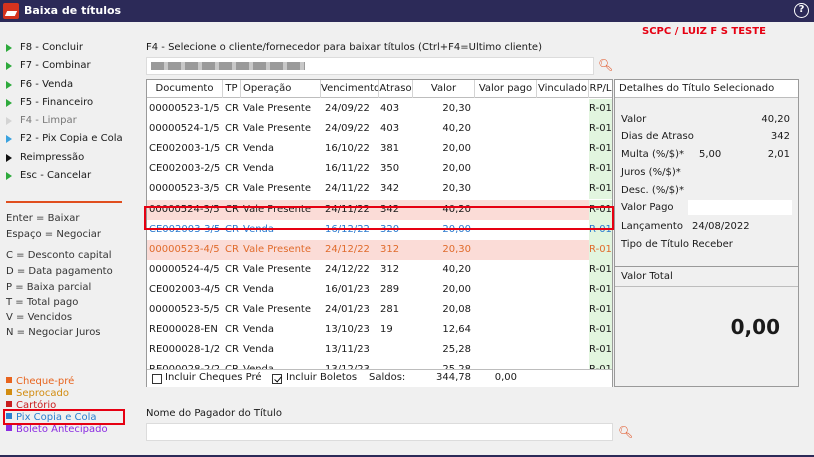 Image resolution: width=814 pixels, height=457 pixels. What do you see at coordinates (277, 379) in the screenshot?
I see `incluir-boletos-checkbox` at bounding box center [277, 379].